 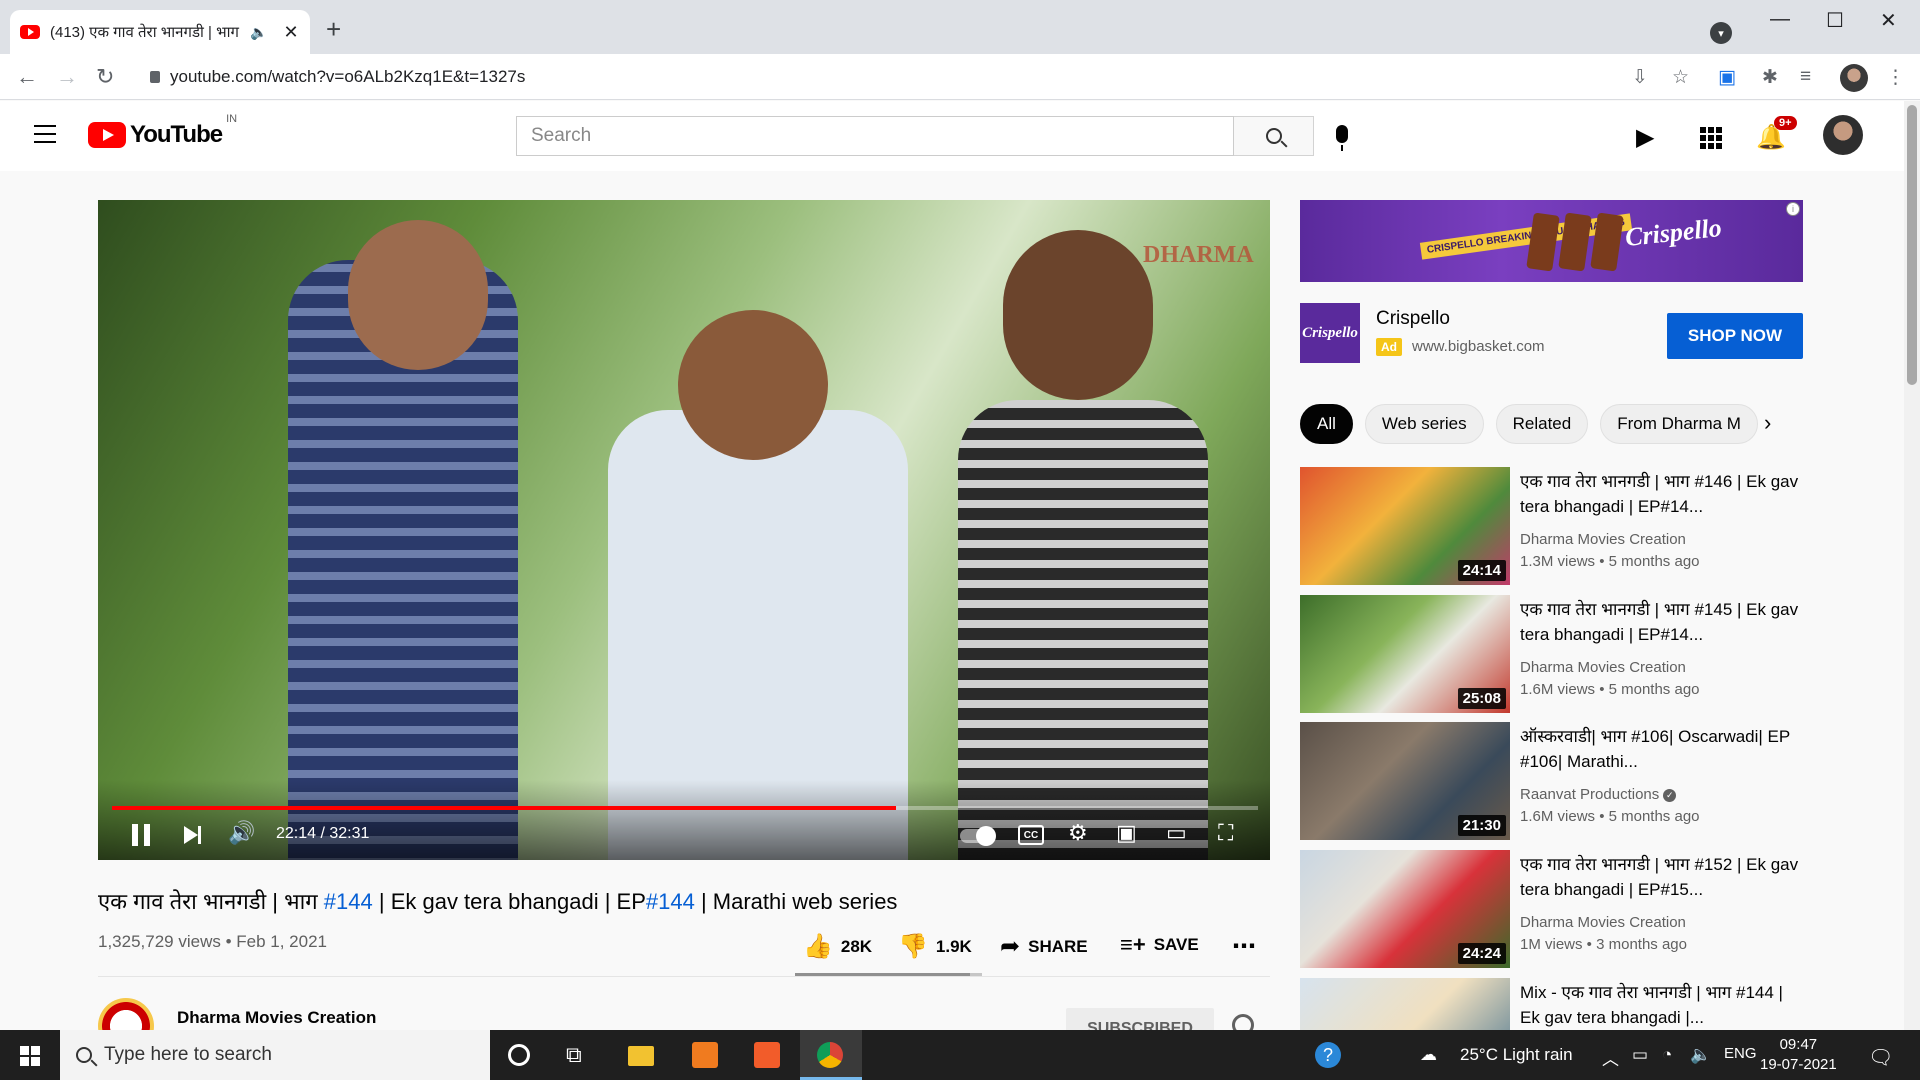 I want to click on close-window-icon: ✕, so click(x=1888, y=20).